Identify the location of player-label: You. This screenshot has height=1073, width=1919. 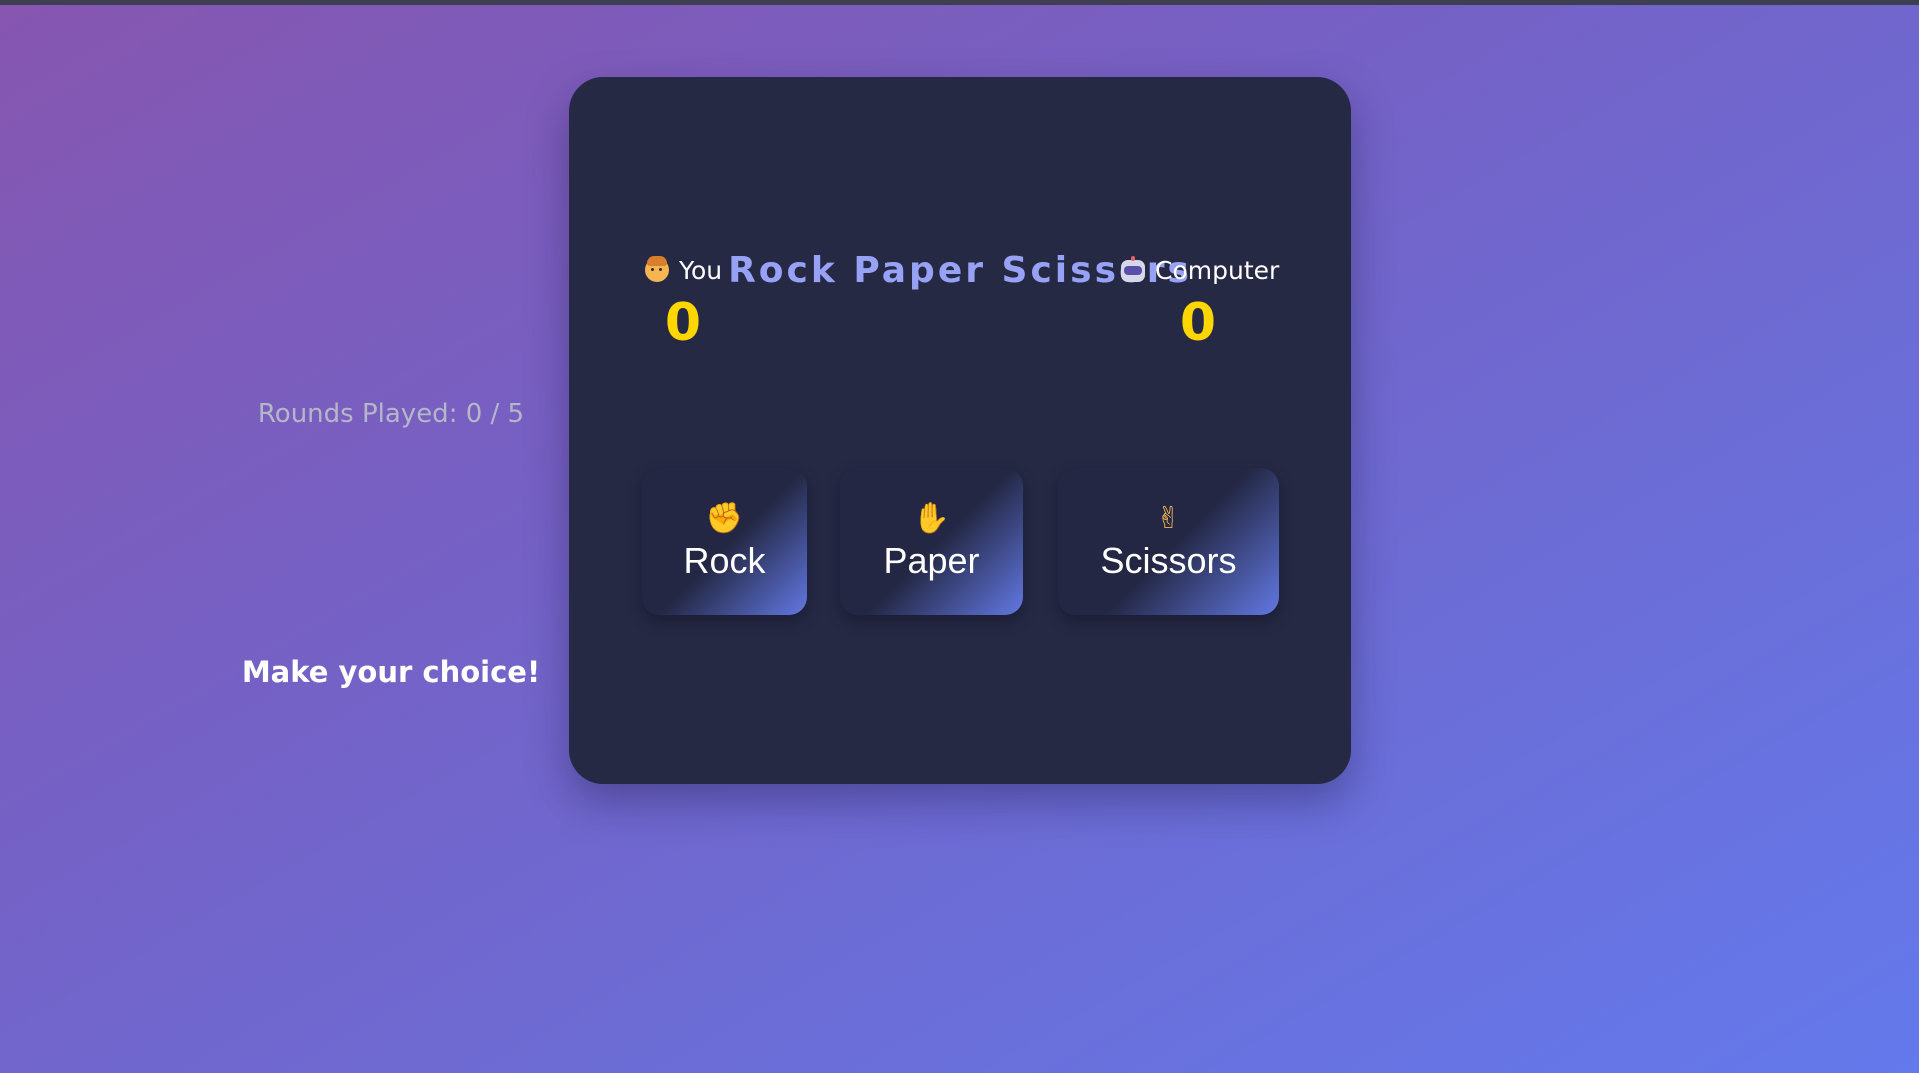
(683, 270).